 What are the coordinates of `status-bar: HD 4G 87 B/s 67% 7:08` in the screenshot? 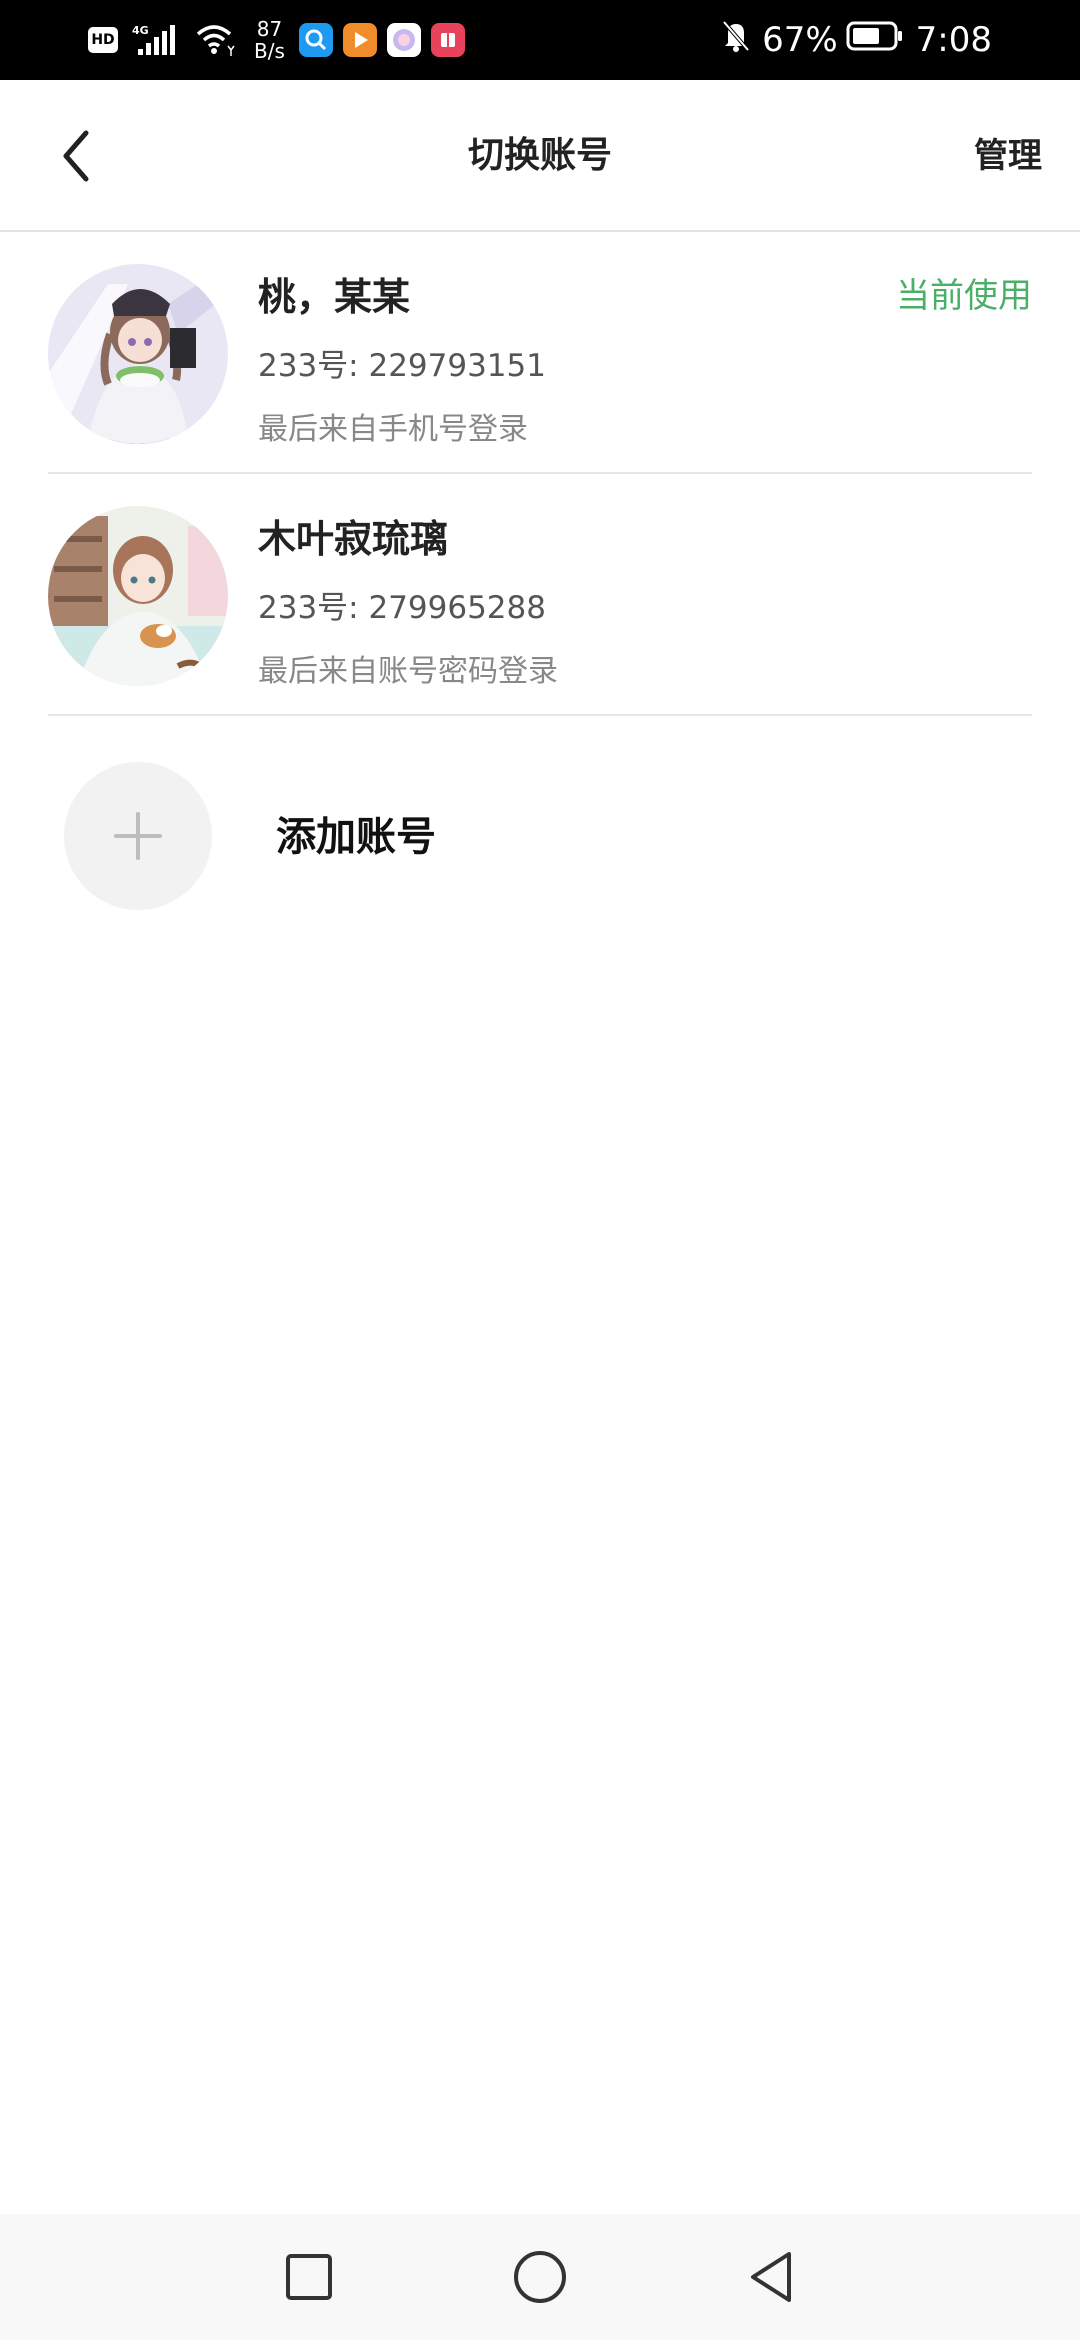 It's located at (540, 40).